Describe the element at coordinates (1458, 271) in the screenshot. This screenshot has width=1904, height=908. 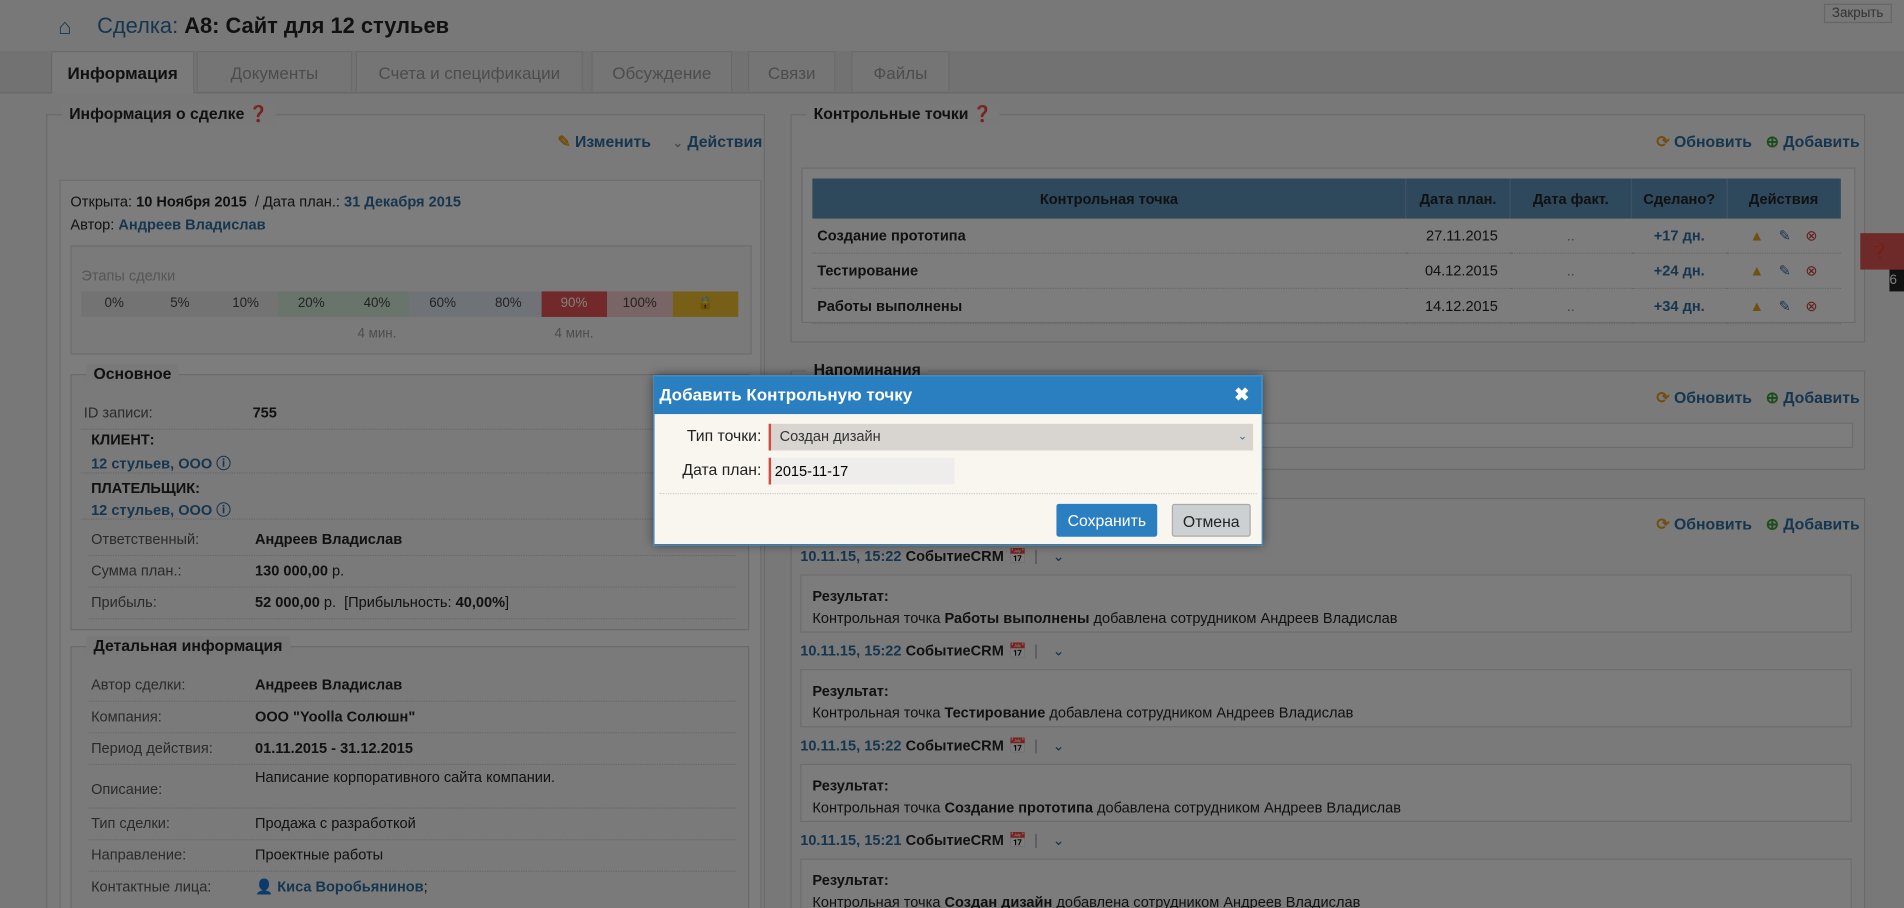
I see `plan-date: 04.12.2015` at that location.